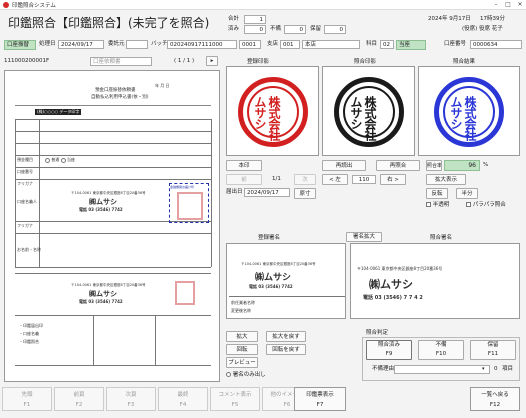 Image resolution: width=526 pixels, height=418 pixels. What do you see at coordinates (344, 165) in the screenshot?
I see `reread-button: 再読出` at bounding box center [344, 165].